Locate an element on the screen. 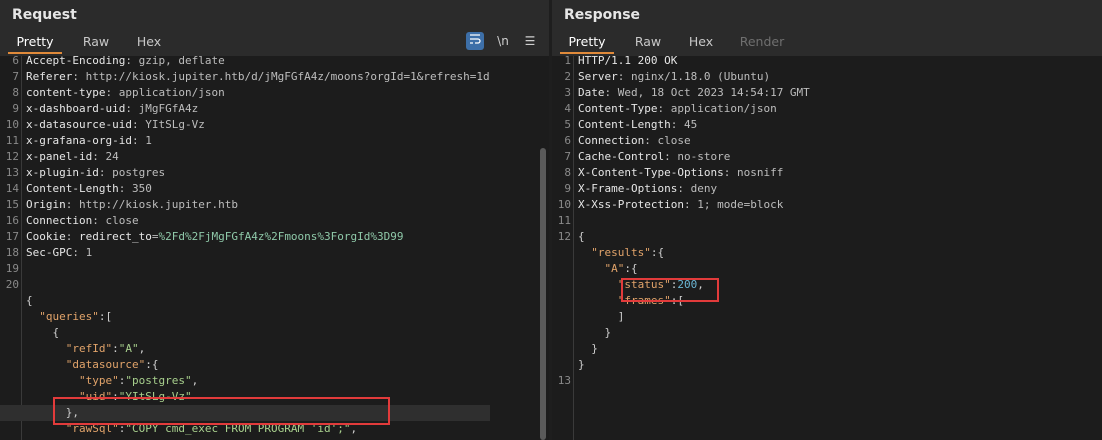  highlight-rawsql-box is located at coordinates (221, 411).